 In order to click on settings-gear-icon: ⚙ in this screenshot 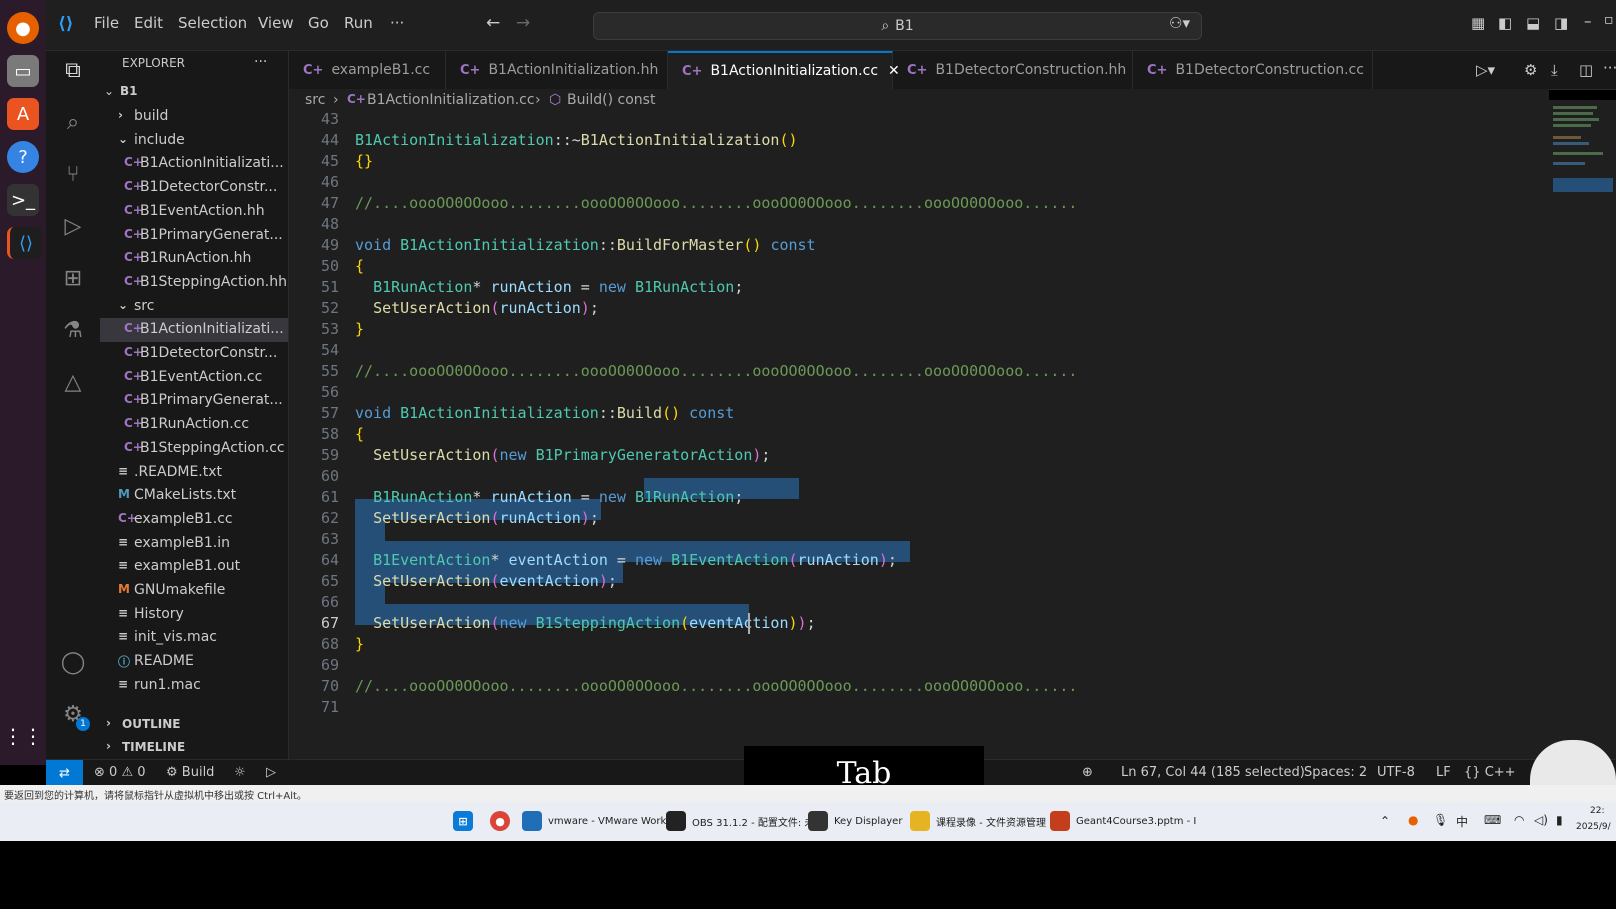, I will do `click(1530, 70)`.